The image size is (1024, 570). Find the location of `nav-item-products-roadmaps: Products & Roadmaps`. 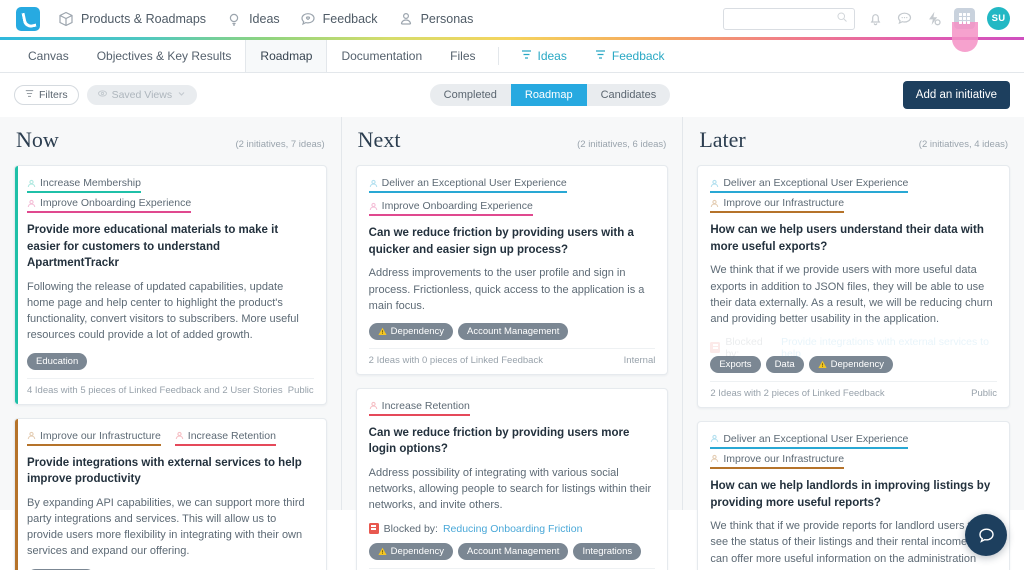

nav-item-products-roadmaps: Products & Roadmaps is located at coordinates (132, 19).